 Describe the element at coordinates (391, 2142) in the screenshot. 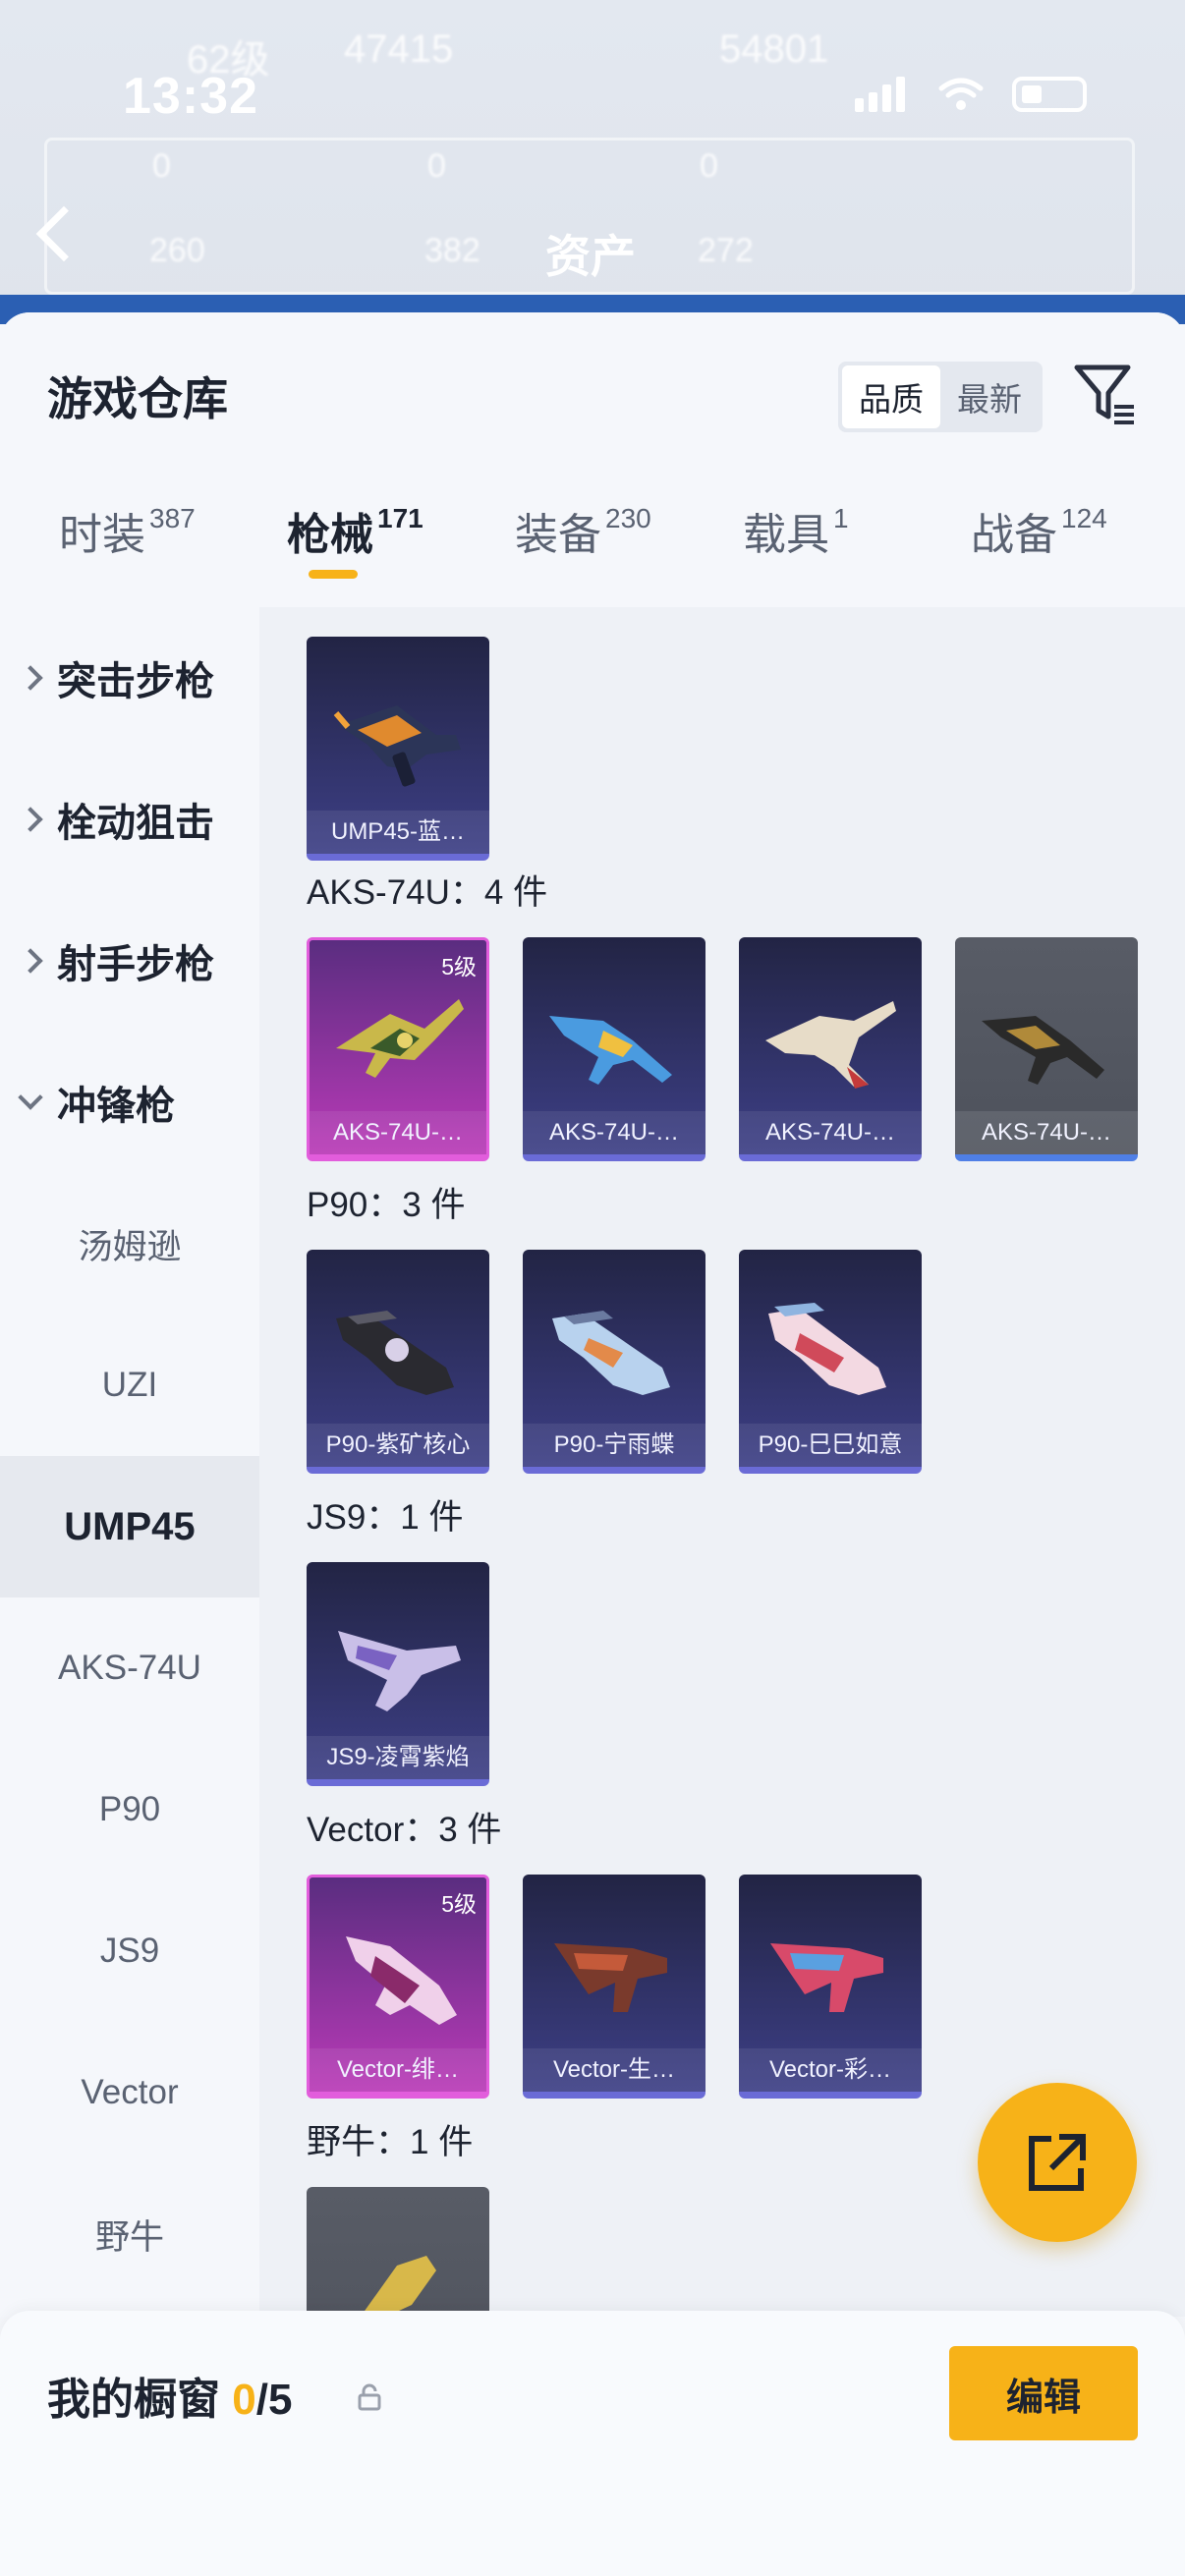

I see `group-title-bison: 野牛：1 件` at that location.